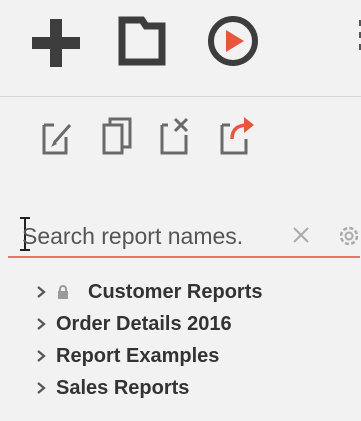 The height and width of the screenshot is (421, 361). I want to click on delete-button, so click(175, 136).